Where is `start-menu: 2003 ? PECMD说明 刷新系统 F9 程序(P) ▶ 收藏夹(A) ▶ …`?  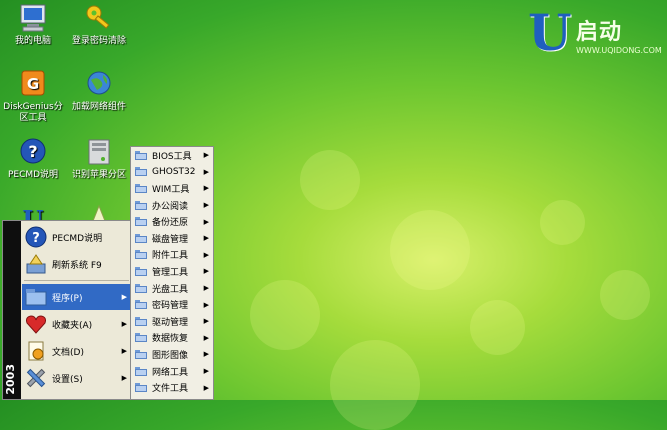
start-menu: 2003 ? PECMD说明 刷新系统 F9 程序(P) ▶ 收藏夹(A) ▶ … is located at coordinates (67, 310).